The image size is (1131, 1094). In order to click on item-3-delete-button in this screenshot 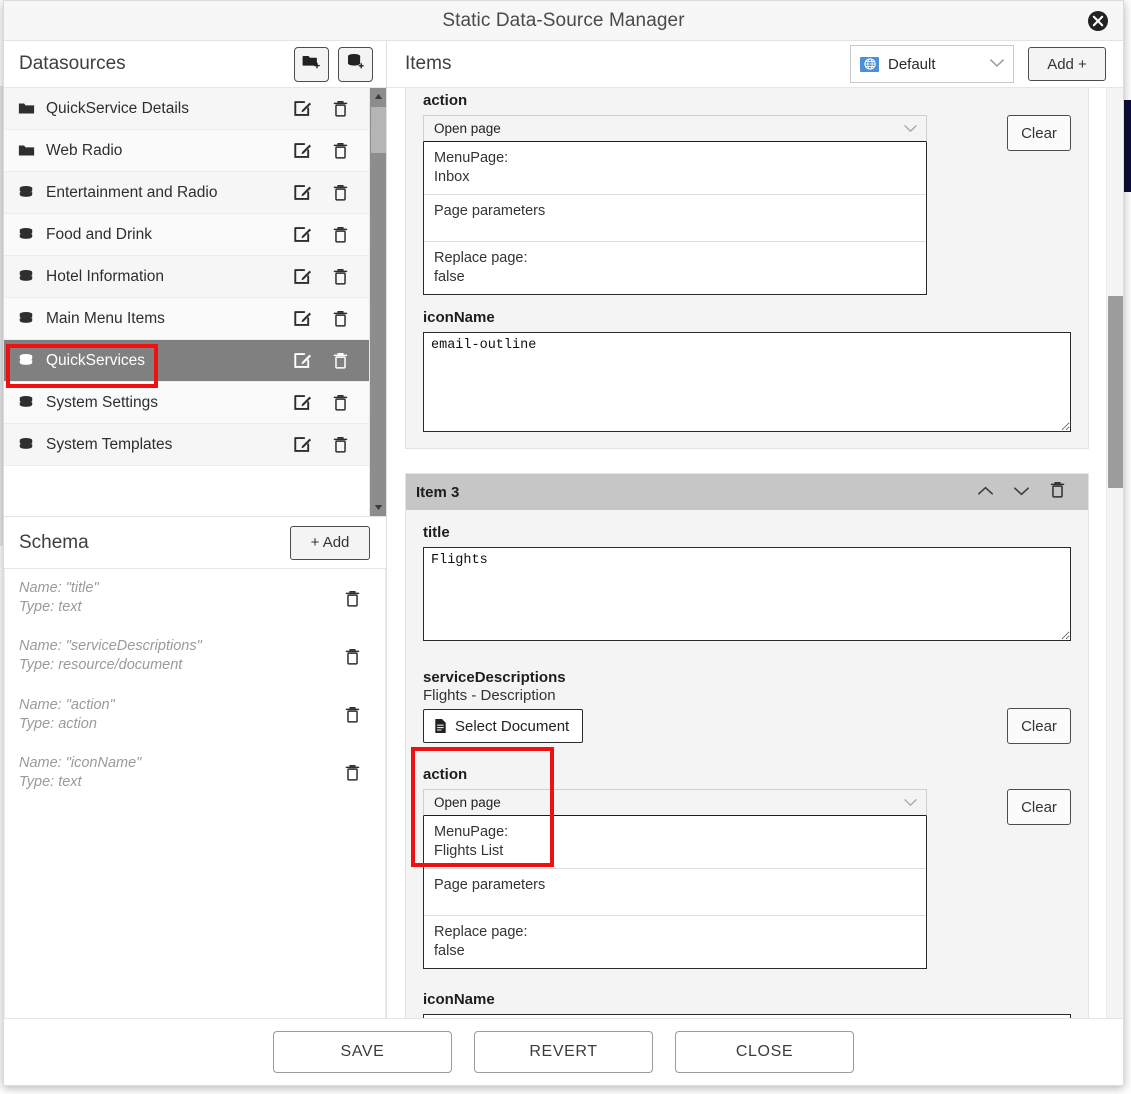, I will do `click(1057, 492)`.